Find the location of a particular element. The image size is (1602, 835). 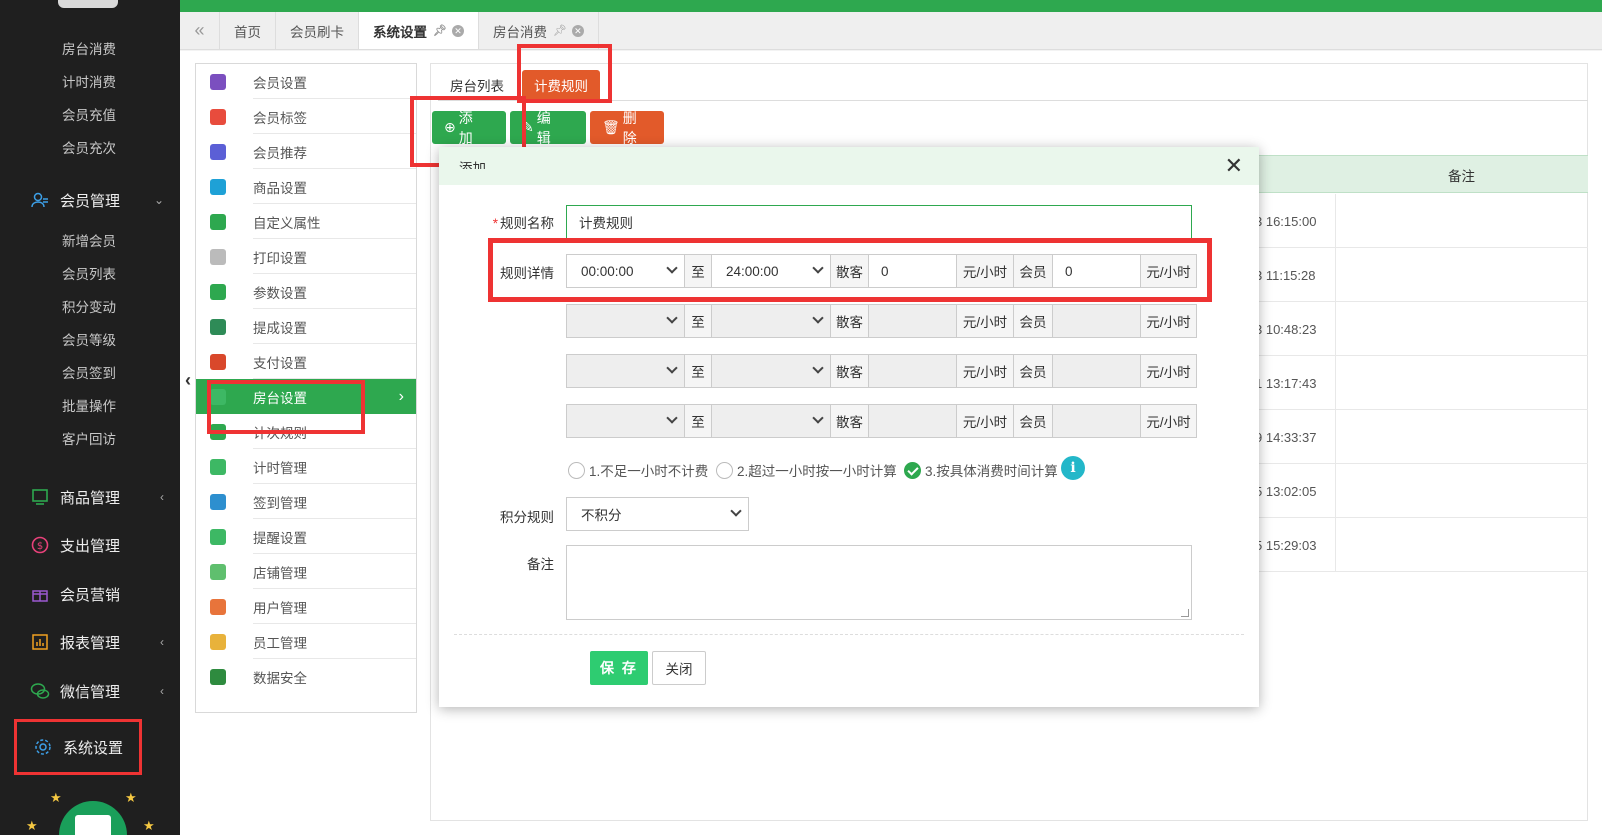

close-button: 关闭 is located at coordinates (679, 668).